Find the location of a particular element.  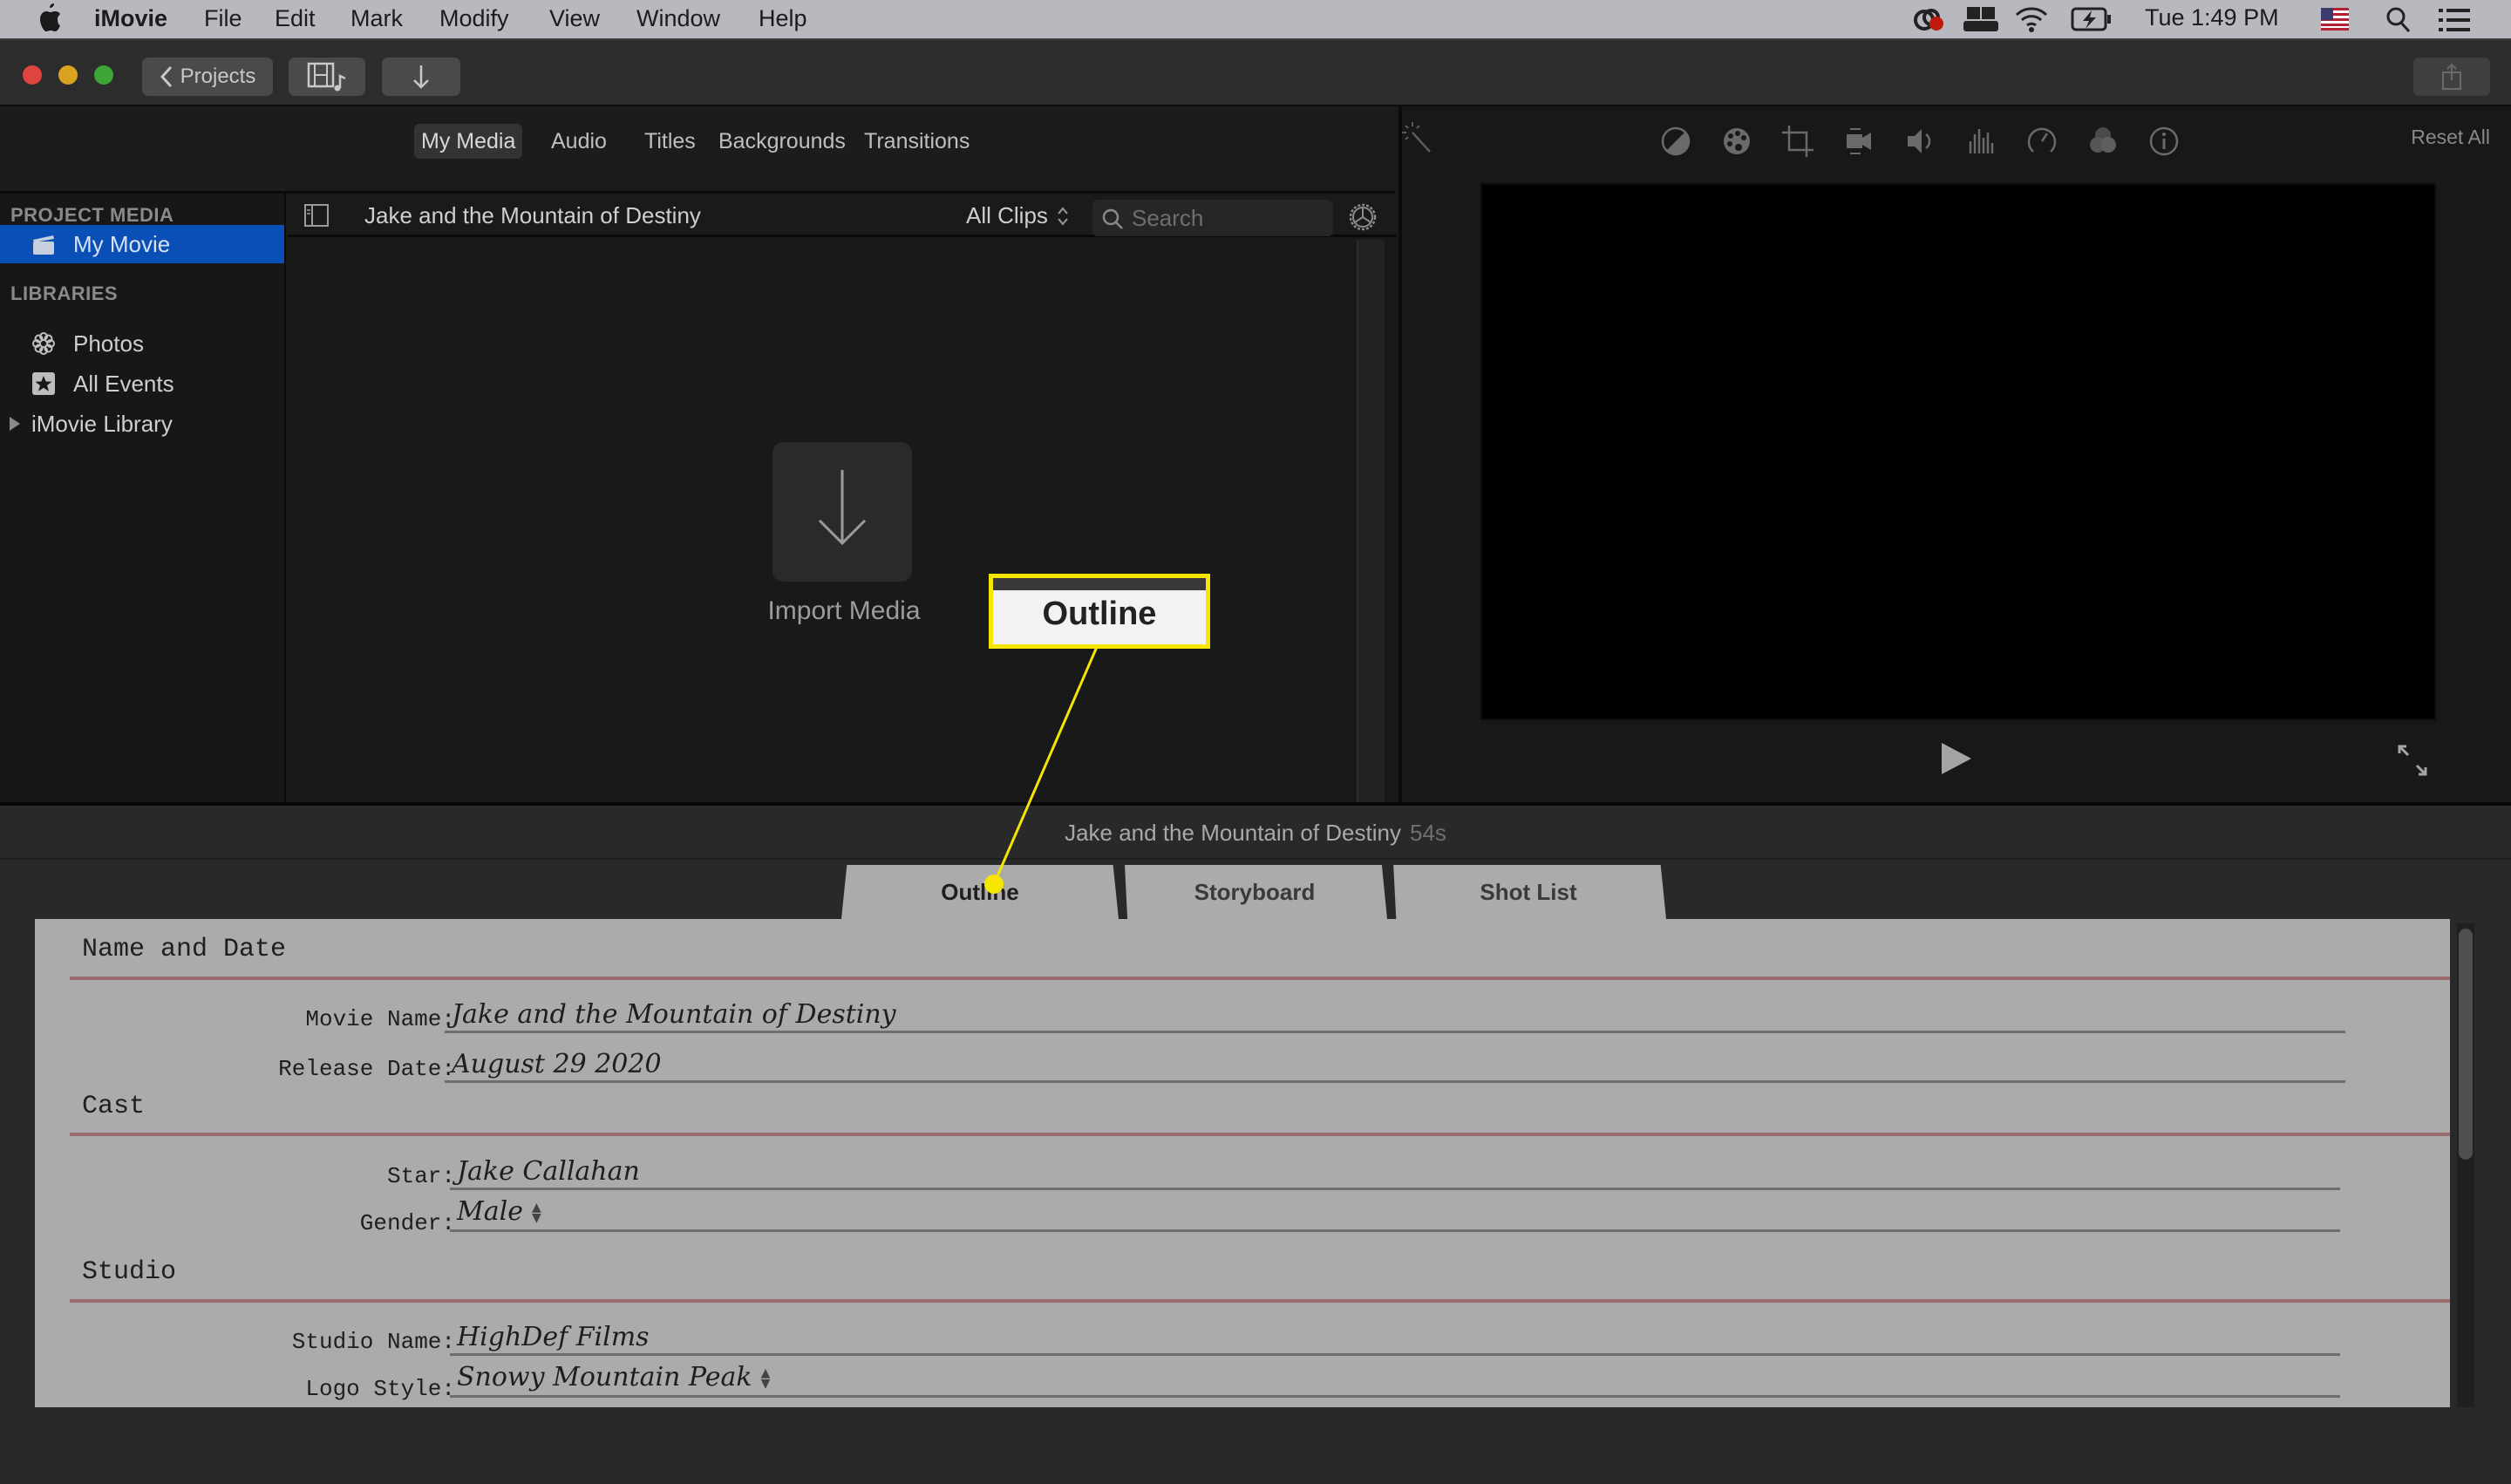

movie-name-field: Jake and the Mountain of Destiny is located at coordinates (674, 1014).